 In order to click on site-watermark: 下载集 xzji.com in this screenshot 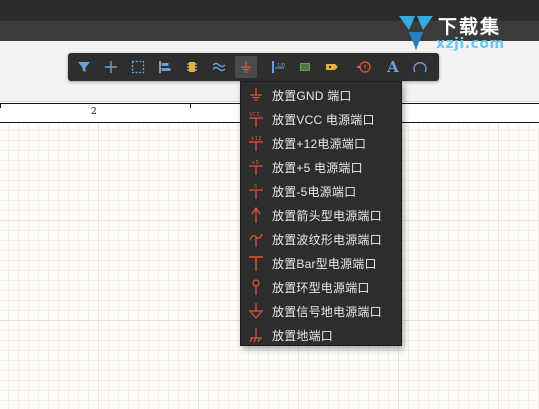, I will do `click(461, 32)`.